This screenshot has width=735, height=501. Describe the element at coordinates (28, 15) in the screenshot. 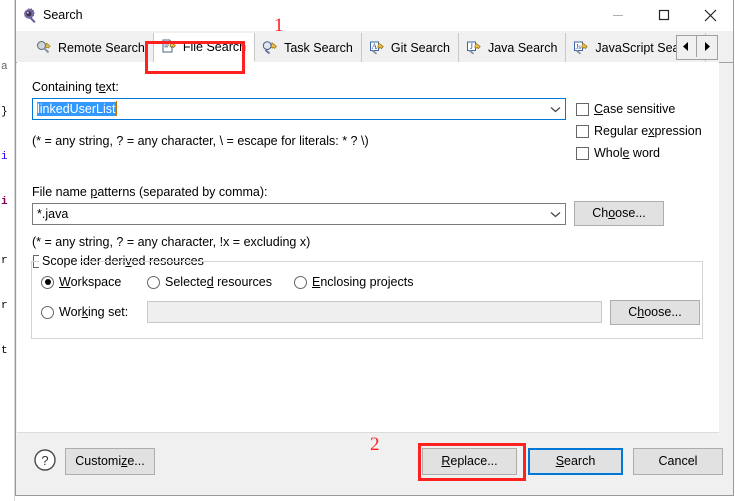

I see `search-gear-icon` at that location.